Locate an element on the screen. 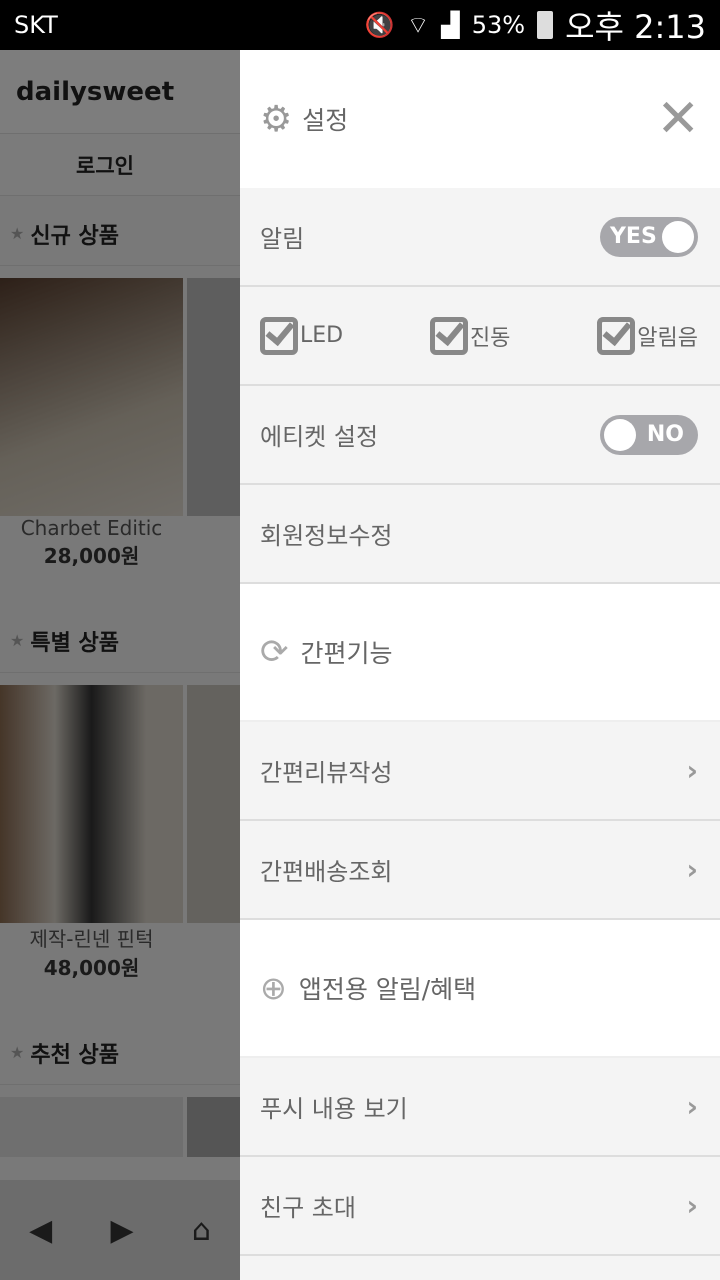  led-checkbox: LED is located at coordinates (302, 335).